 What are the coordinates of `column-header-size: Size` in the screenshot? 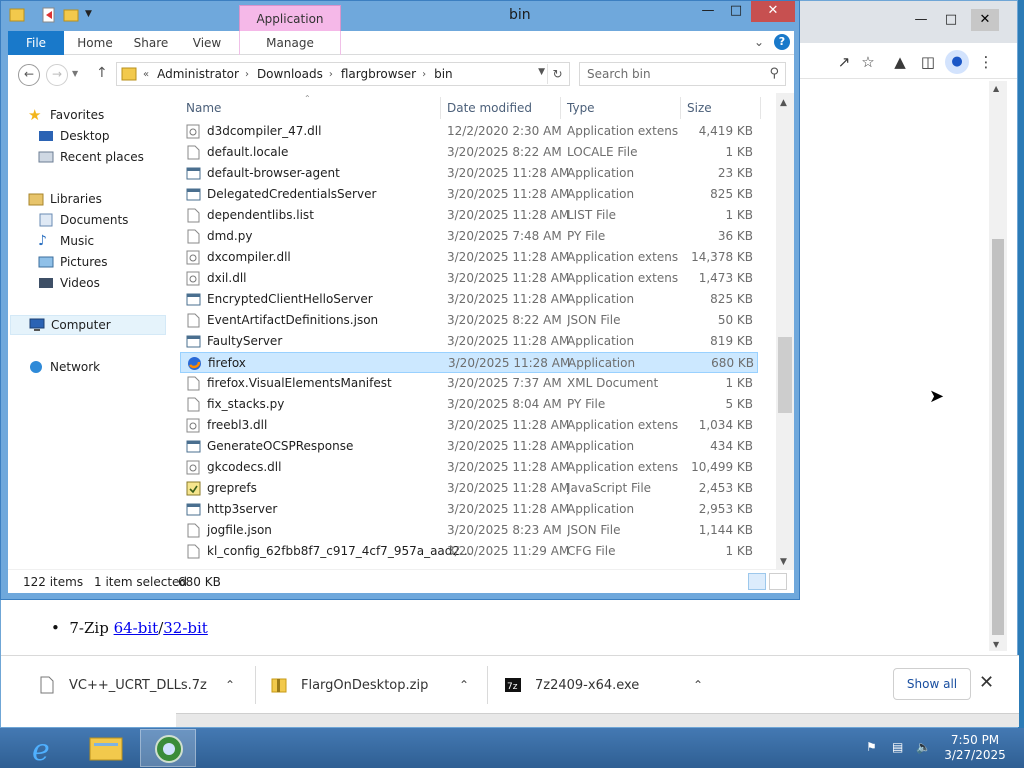 It's located at (699, 108).